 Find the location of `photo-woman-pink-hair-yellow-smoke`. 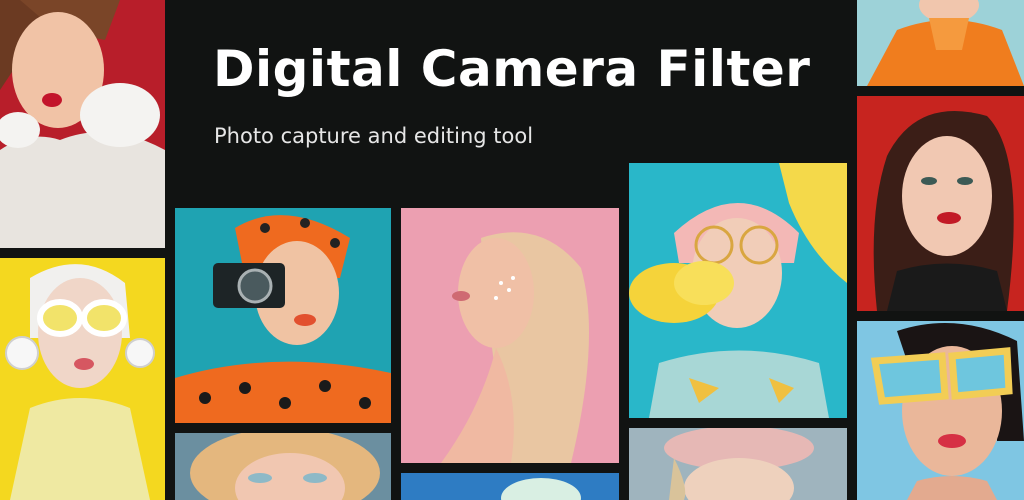

photo-woman-pink-hair-yellow-smoke is located at coordinates (738, 290).